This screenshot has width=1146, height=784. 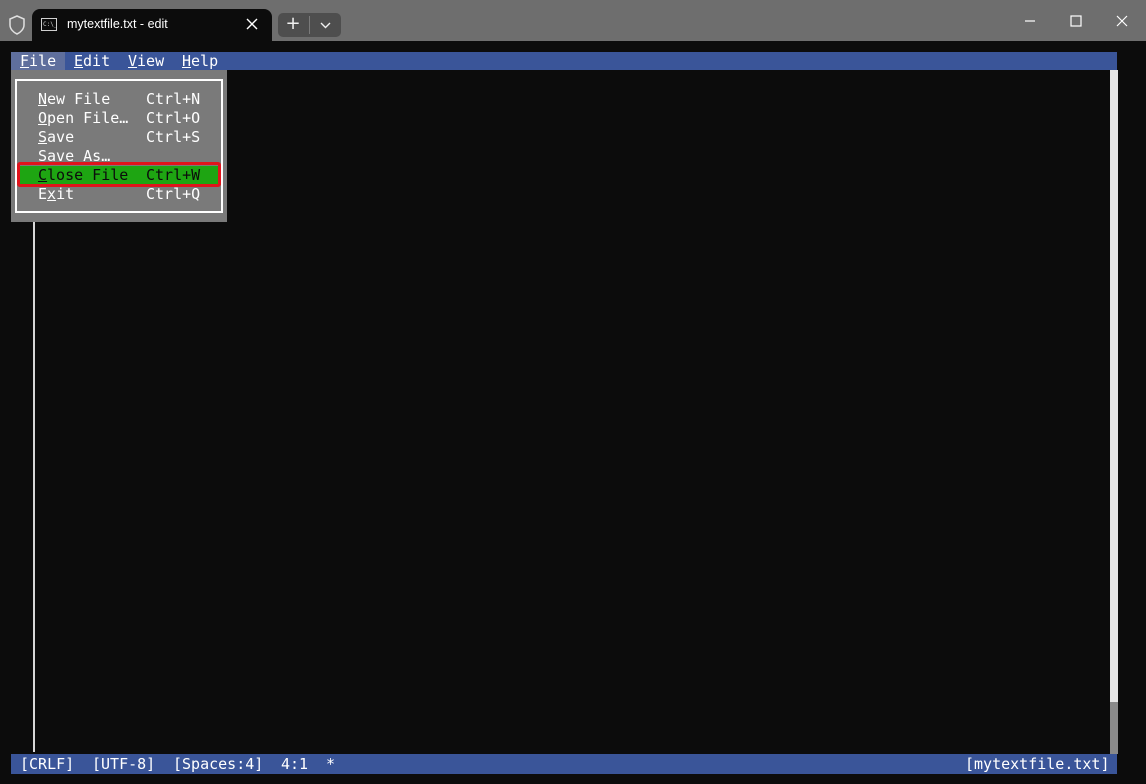 What do you see at coordinates (1037, 764) in the screenshot?
I see `status-filename: [mytextfile.txt]` at bounding box center [1037, 764].